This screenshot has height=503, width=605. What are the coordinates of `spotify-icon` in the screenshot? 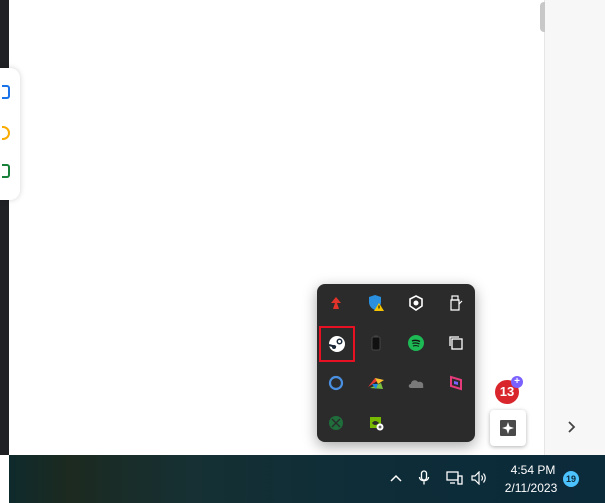 It's located at (416, 343).